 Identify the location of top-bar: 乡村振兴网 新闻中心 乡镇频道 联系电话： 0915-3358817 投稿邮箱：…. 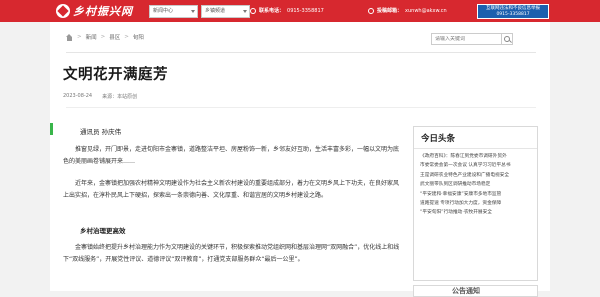
(300, 11).